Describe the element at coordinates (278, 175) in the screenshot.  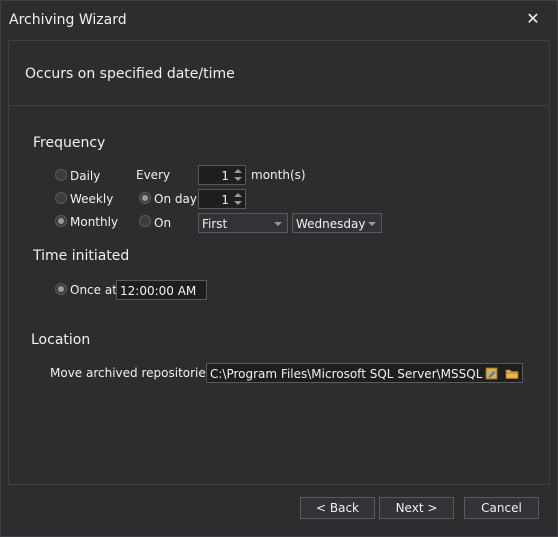
I see `every-unit-label: month(s)` at that location.